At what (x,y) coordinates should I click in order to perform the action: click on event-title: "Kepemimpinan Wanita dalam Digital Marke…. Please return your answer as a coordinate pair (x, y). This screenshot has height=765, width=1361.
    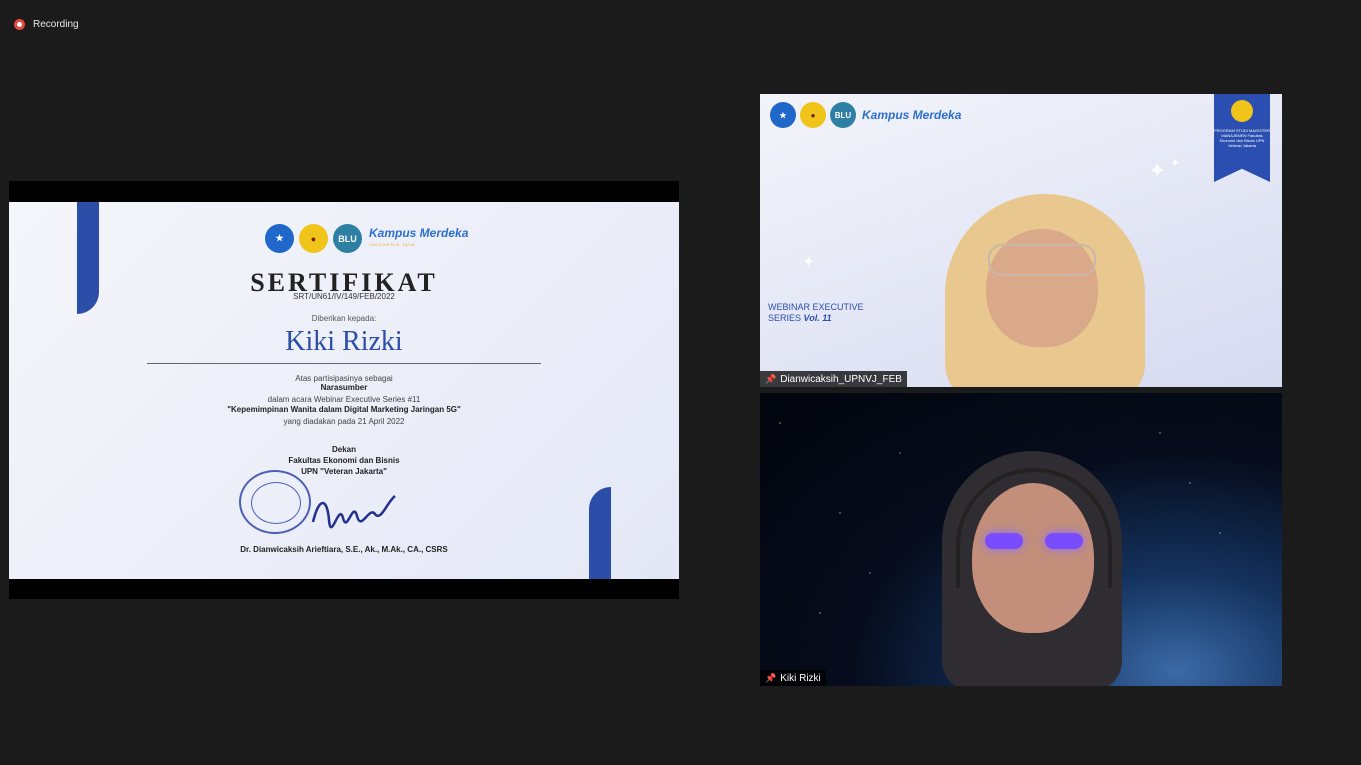
    Looking at the image, I should click on (344, 409).